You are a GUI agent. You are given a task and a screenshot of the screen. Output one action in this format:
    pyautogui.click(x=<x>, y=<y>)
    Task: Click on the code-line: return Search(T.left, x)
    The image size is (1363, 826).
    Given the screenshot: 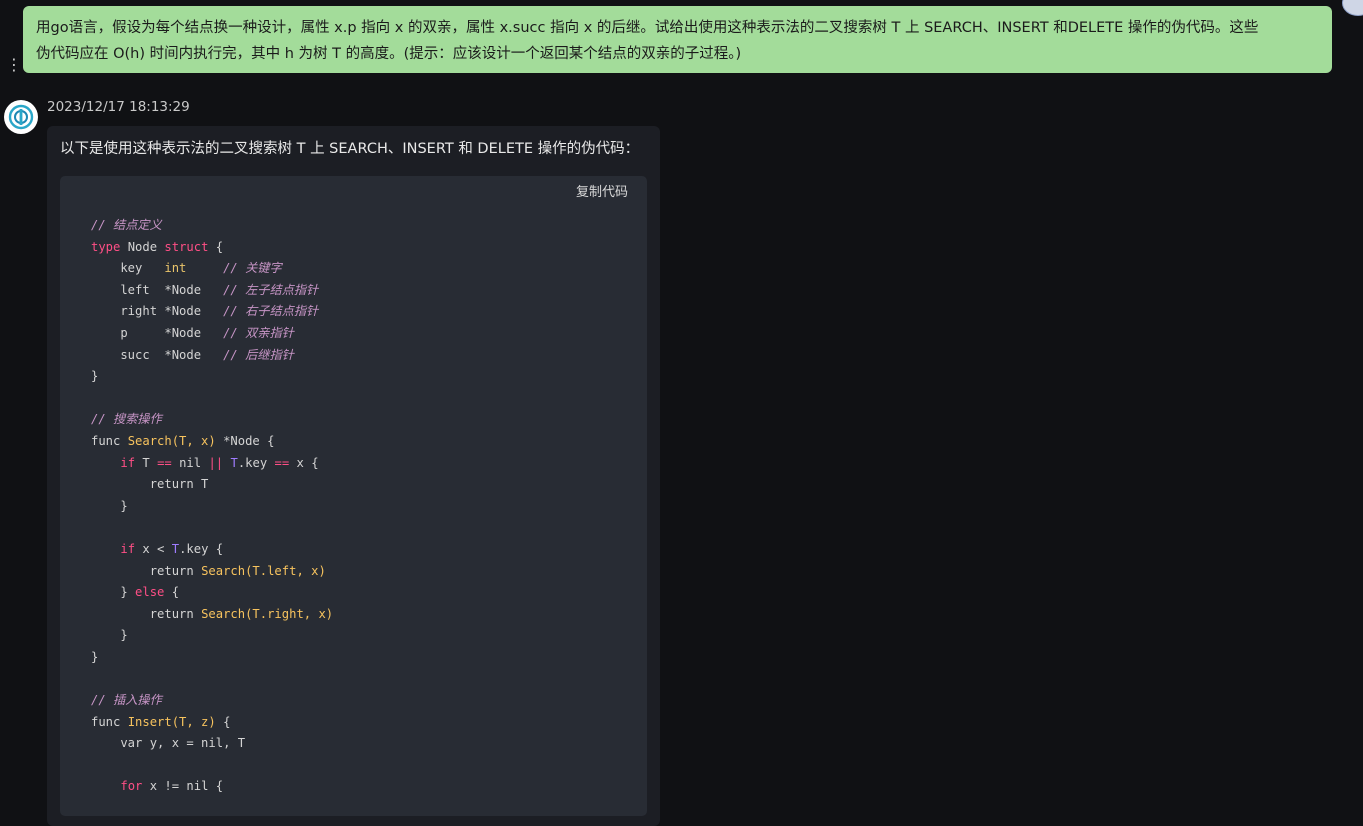 What is the action you would take?
    pyautogui.click(x=212, y=572)
    